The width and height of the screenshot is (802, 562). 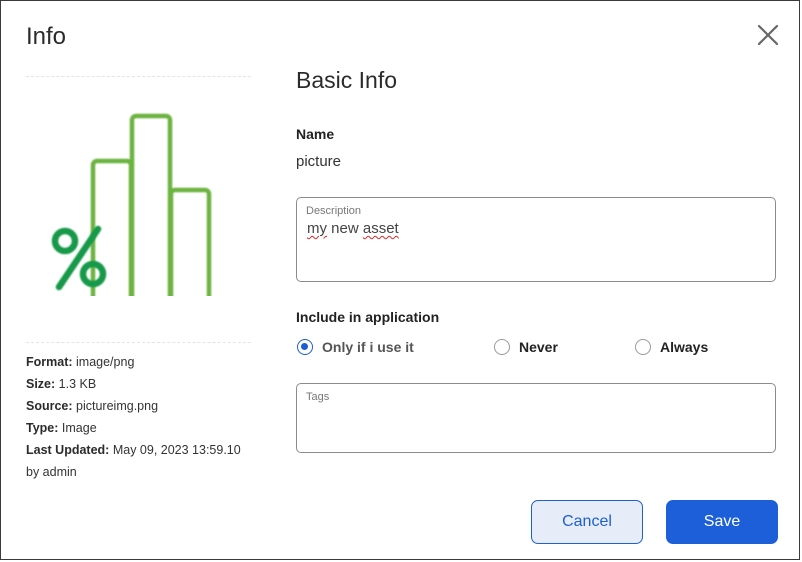 I want to click on radio-never: Never, so click(x=526, y=347).